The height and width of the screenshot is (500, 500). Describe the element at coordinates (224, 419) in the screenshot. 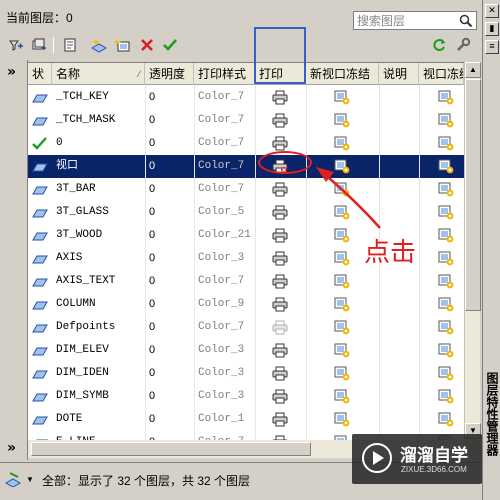

I see `plot-style-cell: Color_1` at that location.